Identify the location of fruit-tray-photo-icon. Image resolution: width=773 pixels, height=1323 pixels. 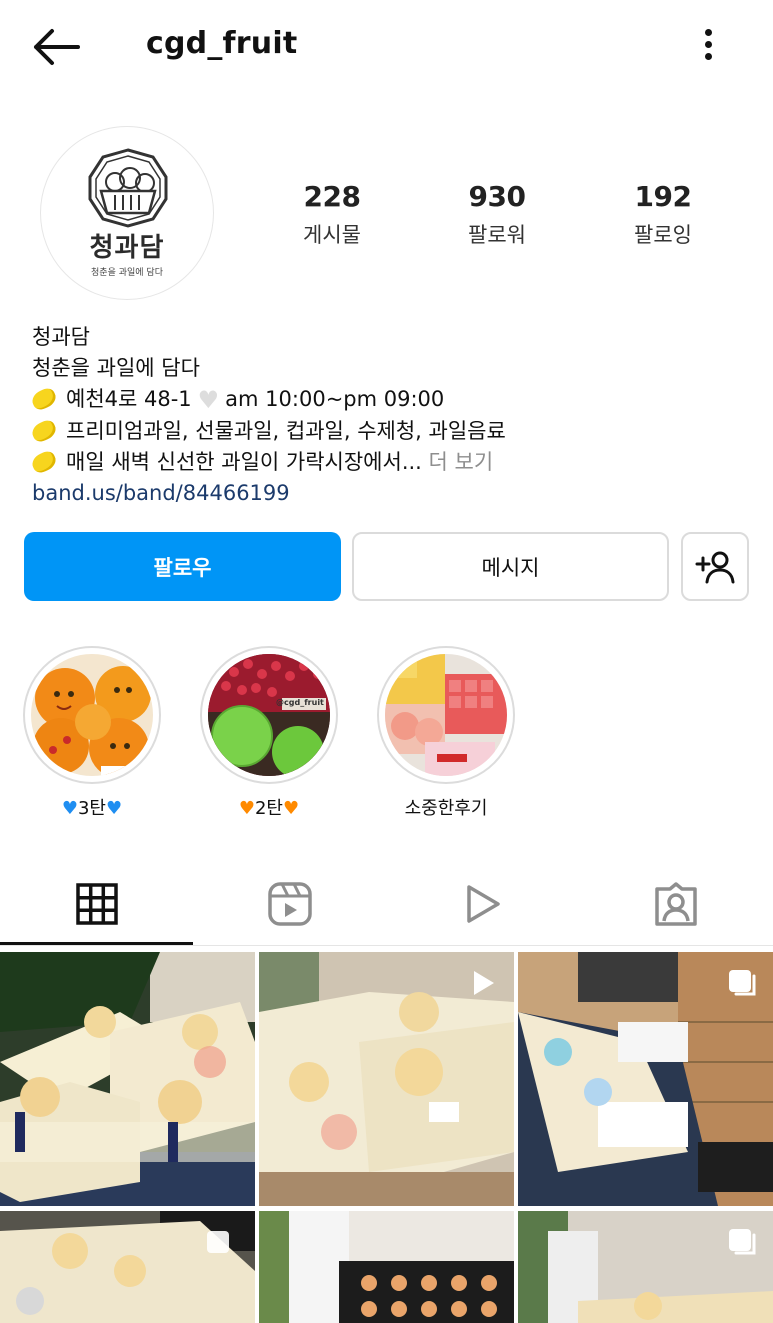
(386, 1267).